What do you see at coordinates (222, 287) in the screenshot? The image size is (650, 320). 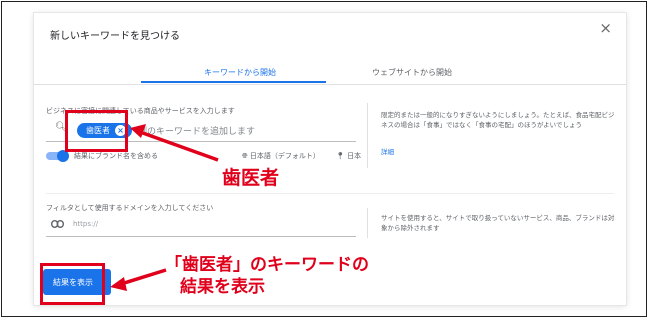 I see `results-callout-line2: 結果を表示` at bounding box center [222, 287].